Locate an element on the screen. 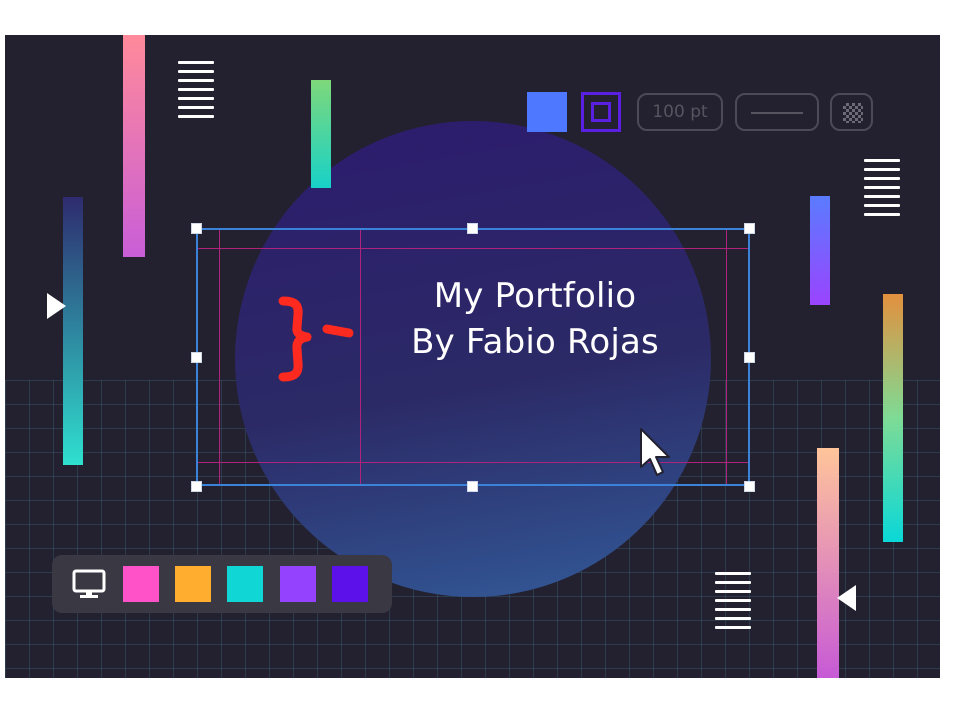 This screenshot has height=720, width=960. guide-line-top is located at coordinates (473, 248).